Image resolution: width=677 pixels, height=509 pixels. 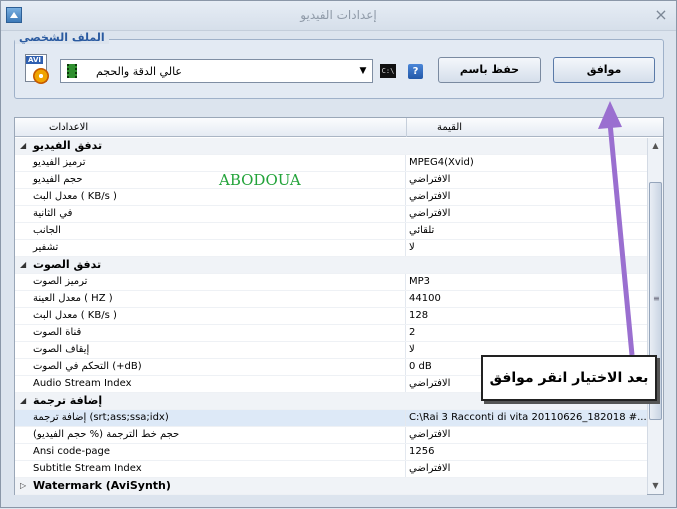 What do you see at coordinates (415, 71) in the screenshot?
I see `help-icon: ?` at bounding box center [415, 71].